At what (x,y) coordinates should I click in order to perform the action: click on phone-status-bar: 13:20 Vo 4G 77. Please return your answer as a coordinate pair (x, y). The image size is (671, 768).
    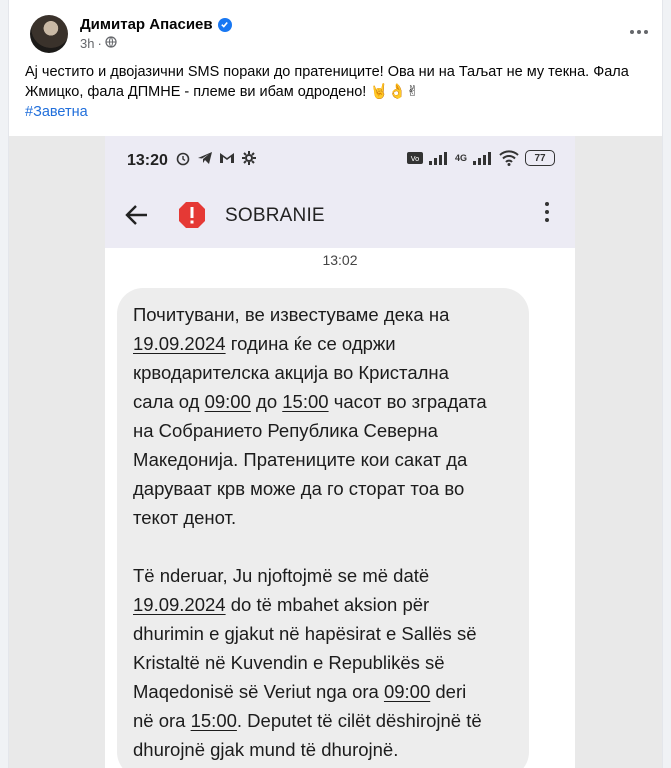
    Looking at the image, I should click on (340, 160).